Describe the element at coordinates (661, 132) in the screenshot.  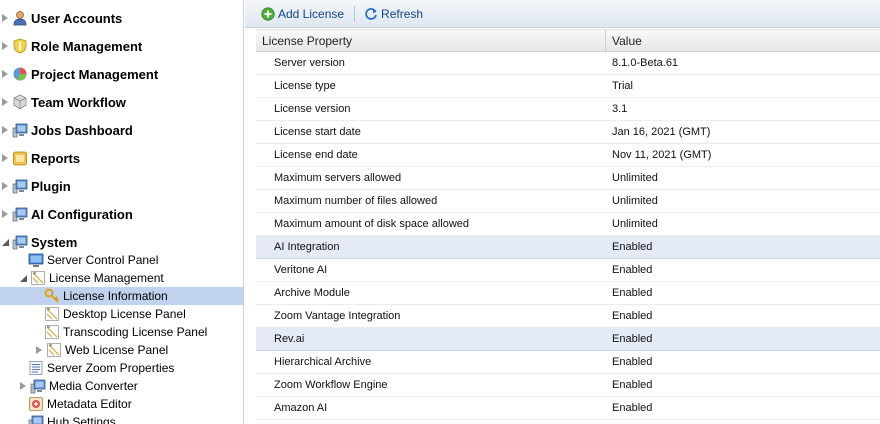
I see `value-cell: Jan 16, 2021 (GMT)` at that location.